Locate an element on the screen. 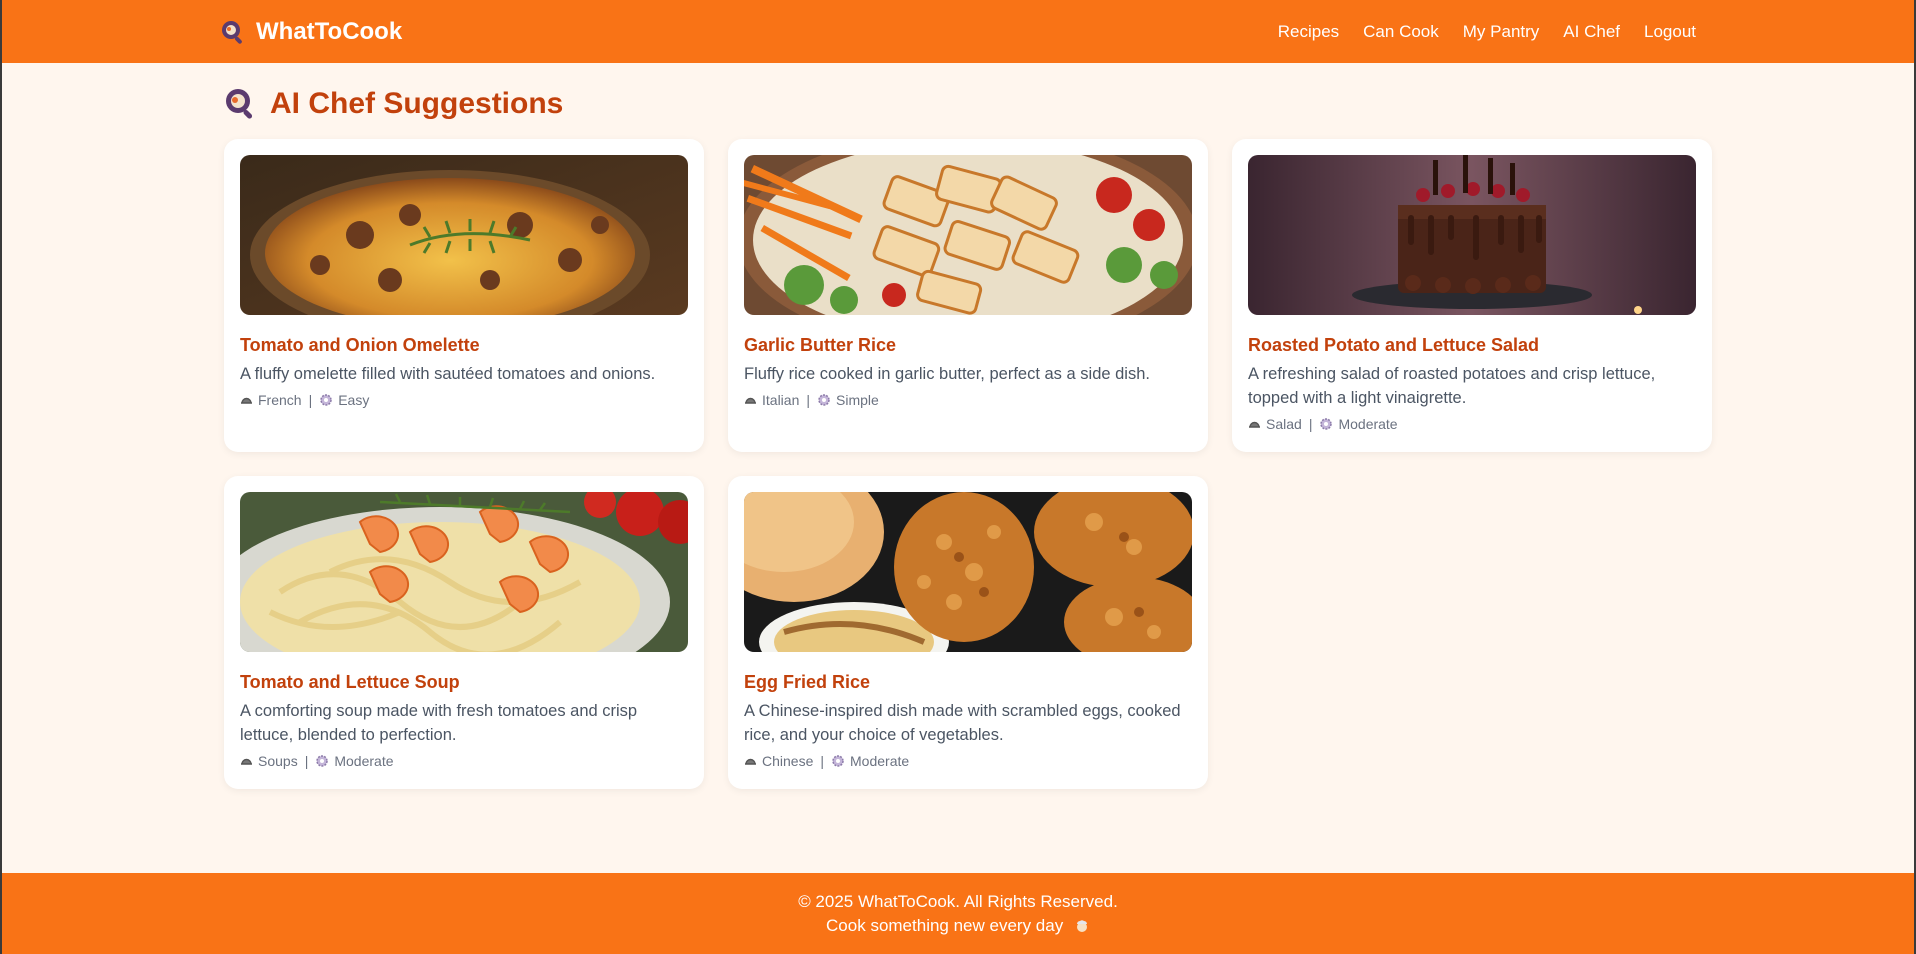  chef-logo-icon is located at coordinates (232, 32).